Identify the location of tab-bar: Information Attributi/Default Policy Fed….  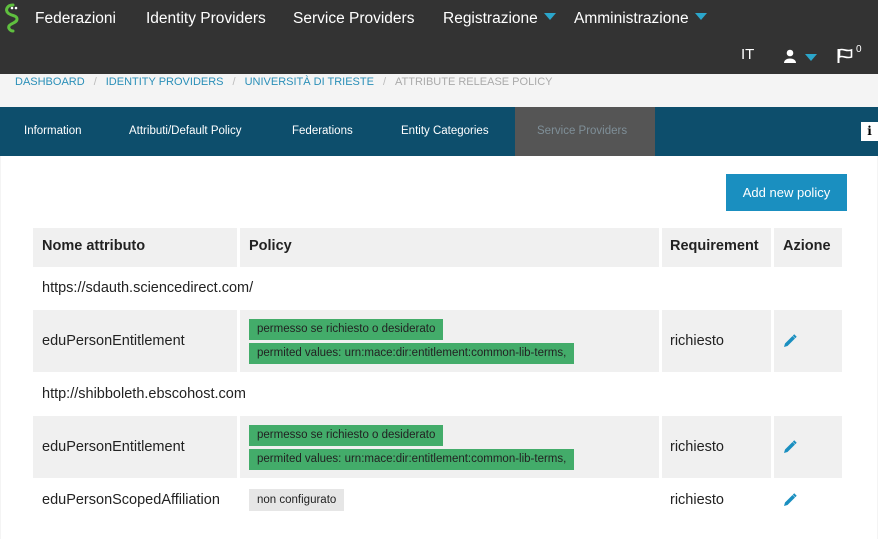
(439, 131).